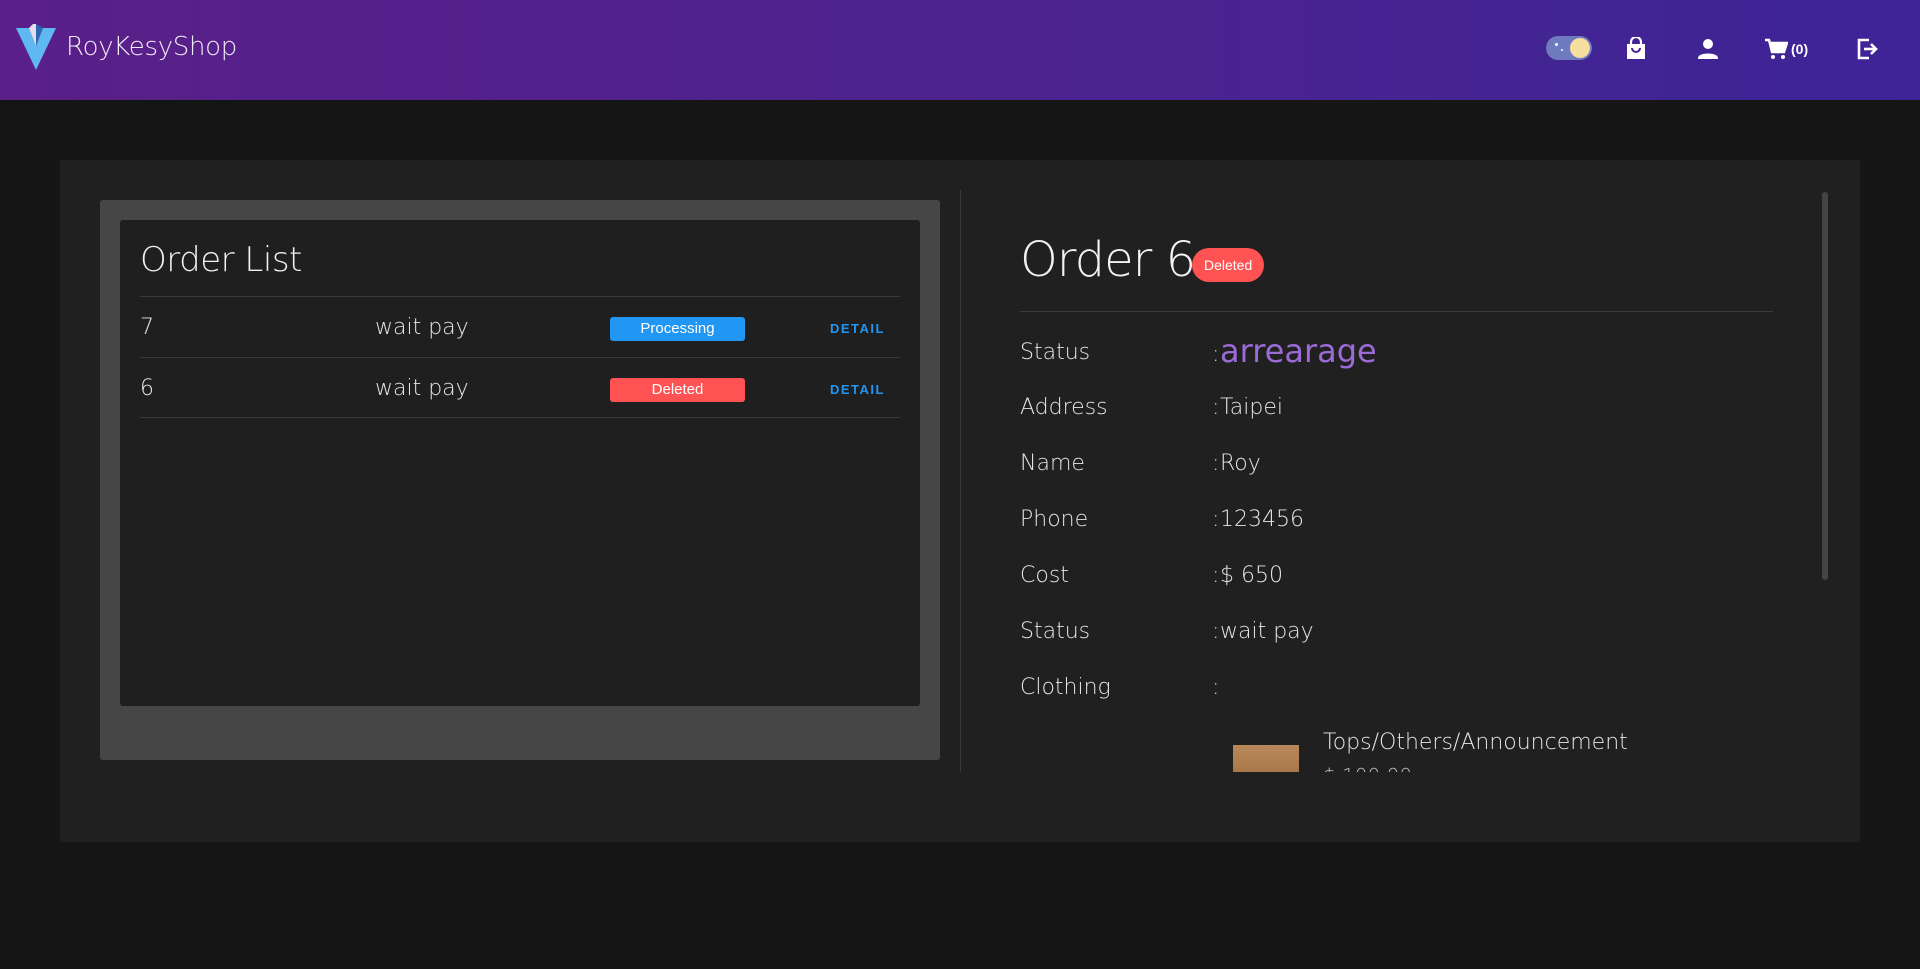 This screenshot has width=1920, height=969. I want to click on field-label: Clothing, so click(1065, 687).